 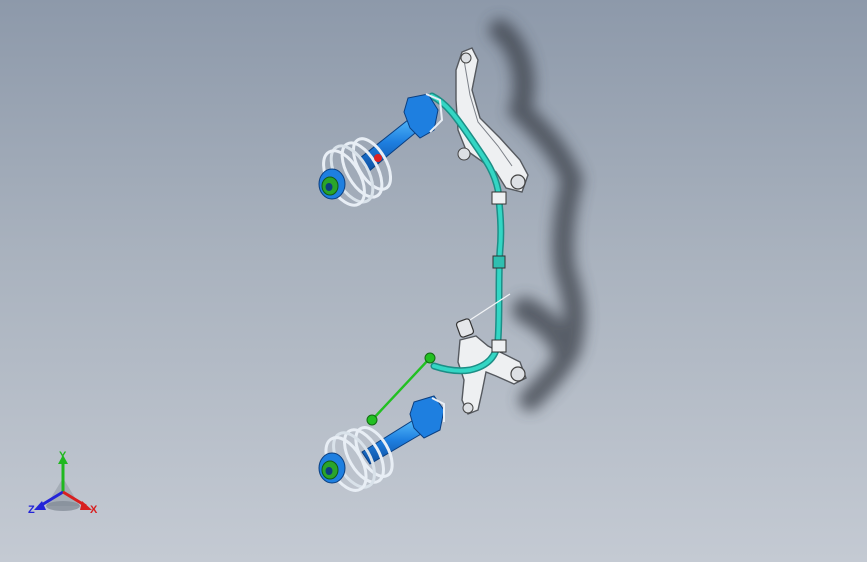 What do you see at coordinates (332, 184) in the screenshot?
I see `upper-strut-mount` at bounding box center [332, 184].